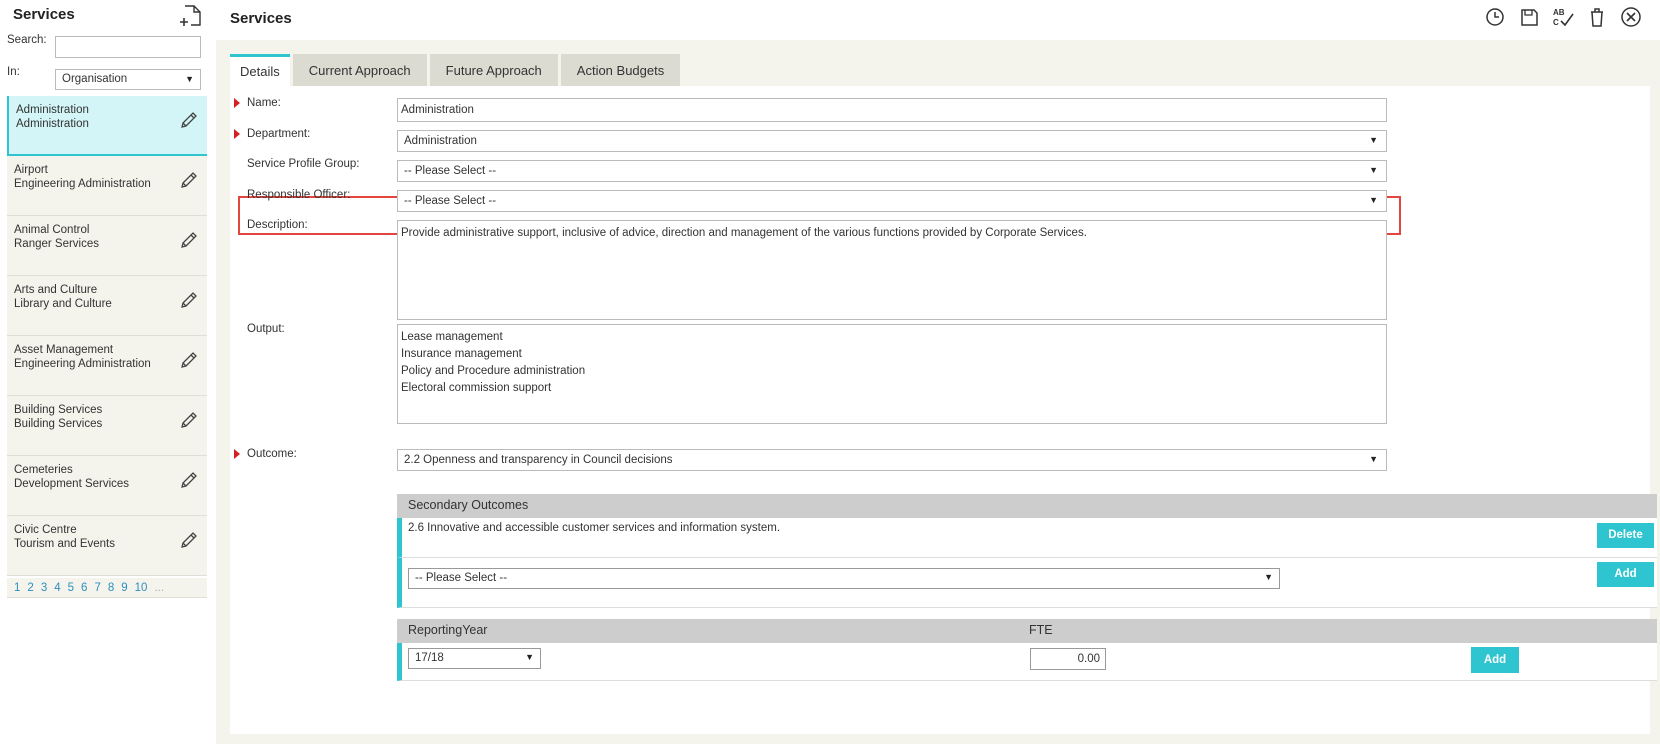  Describe the element at coordinates (1625, 535) in the screenshot. I see `delete-secondary-outcome-button: Delete` at that location.